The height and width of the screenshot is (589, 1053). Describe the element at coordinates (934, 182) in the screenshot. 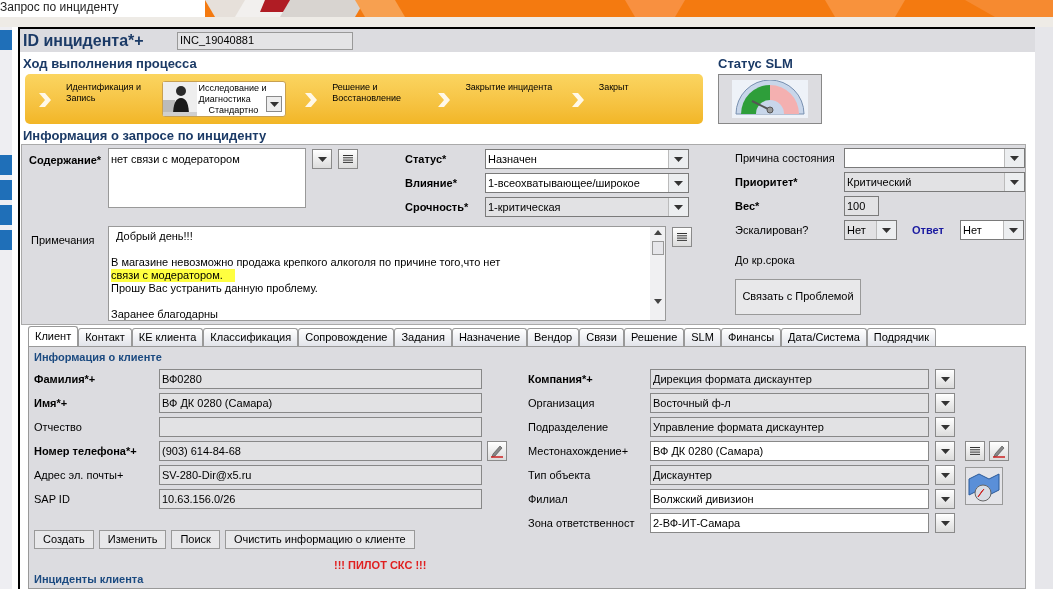

I see `select-field: Критический` at that location.